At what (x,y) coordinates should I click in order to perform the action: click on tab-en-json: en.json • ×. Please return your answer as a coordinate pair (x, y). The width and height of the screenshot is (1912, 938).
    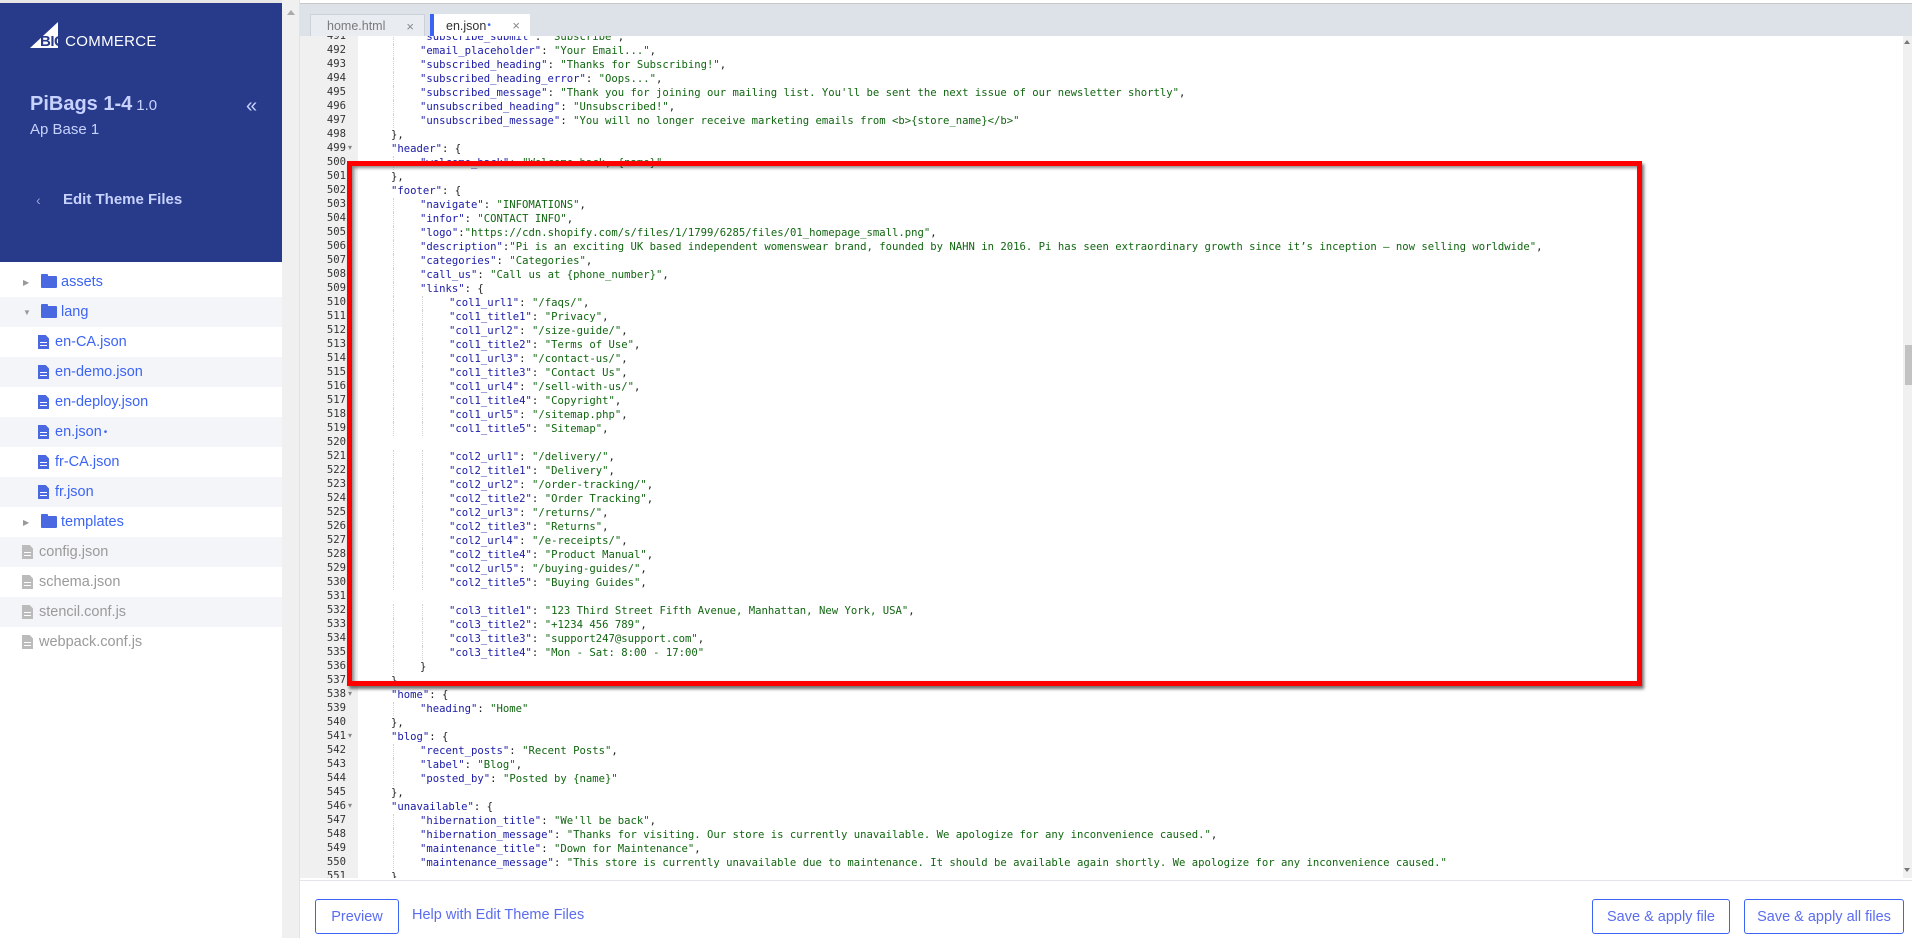
    Looking at the image, I should click on (480, 25).